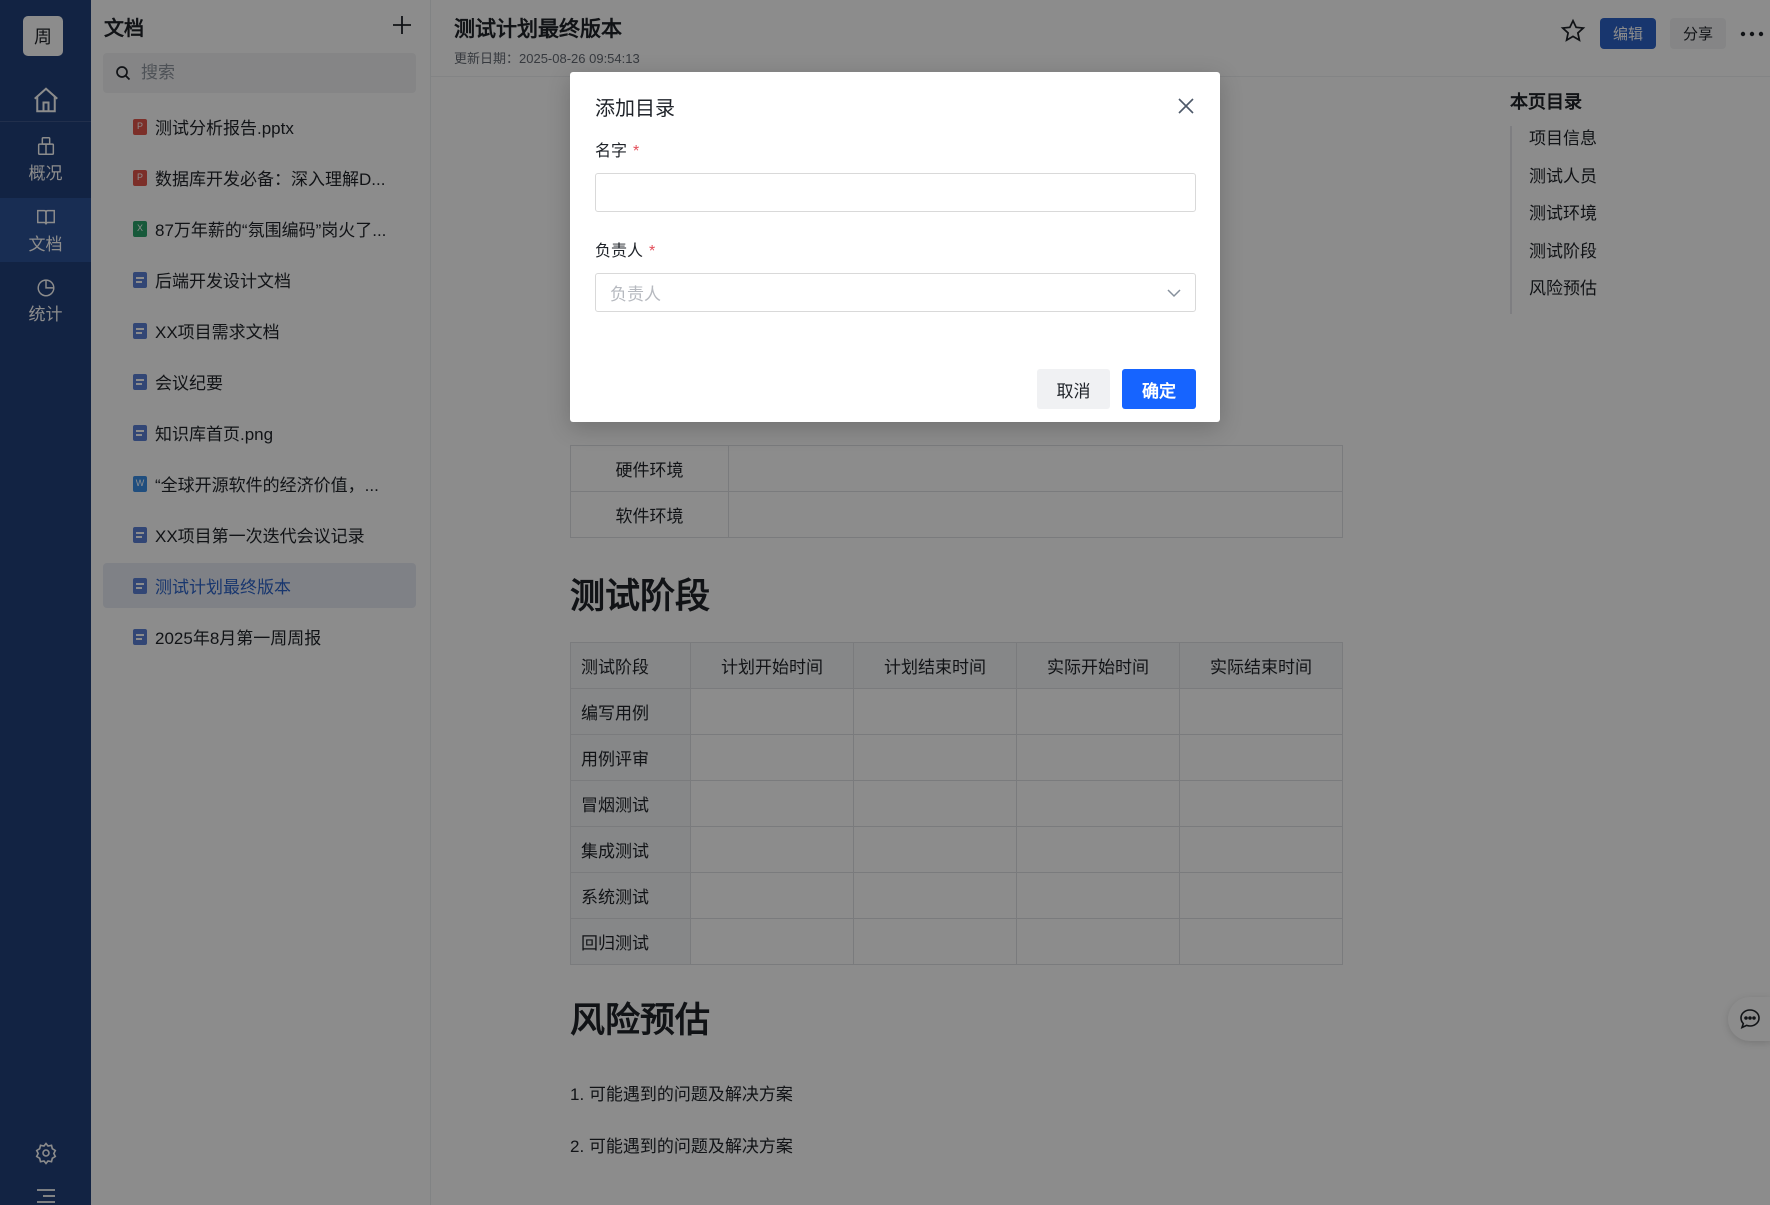 The width and height of the screenshot is (1770, 1205). What do you see at coordinates (895, 192) in the screenshot?
I see `name-input` at bounding box center [895, 192].